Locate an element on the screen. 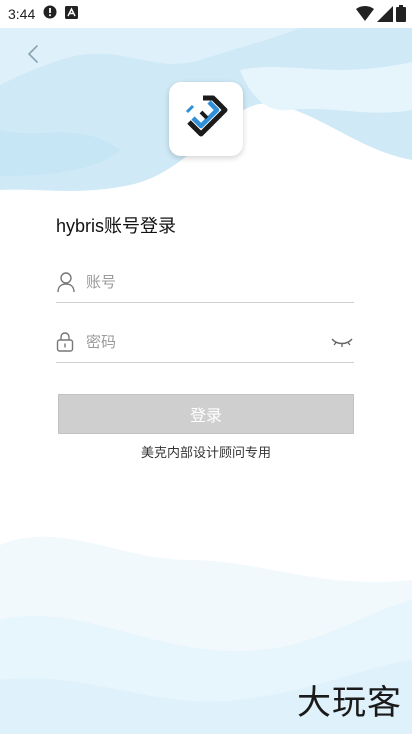 The image size is (412, 734). status-bar: 3:44 is located at coordinates (206, 14).